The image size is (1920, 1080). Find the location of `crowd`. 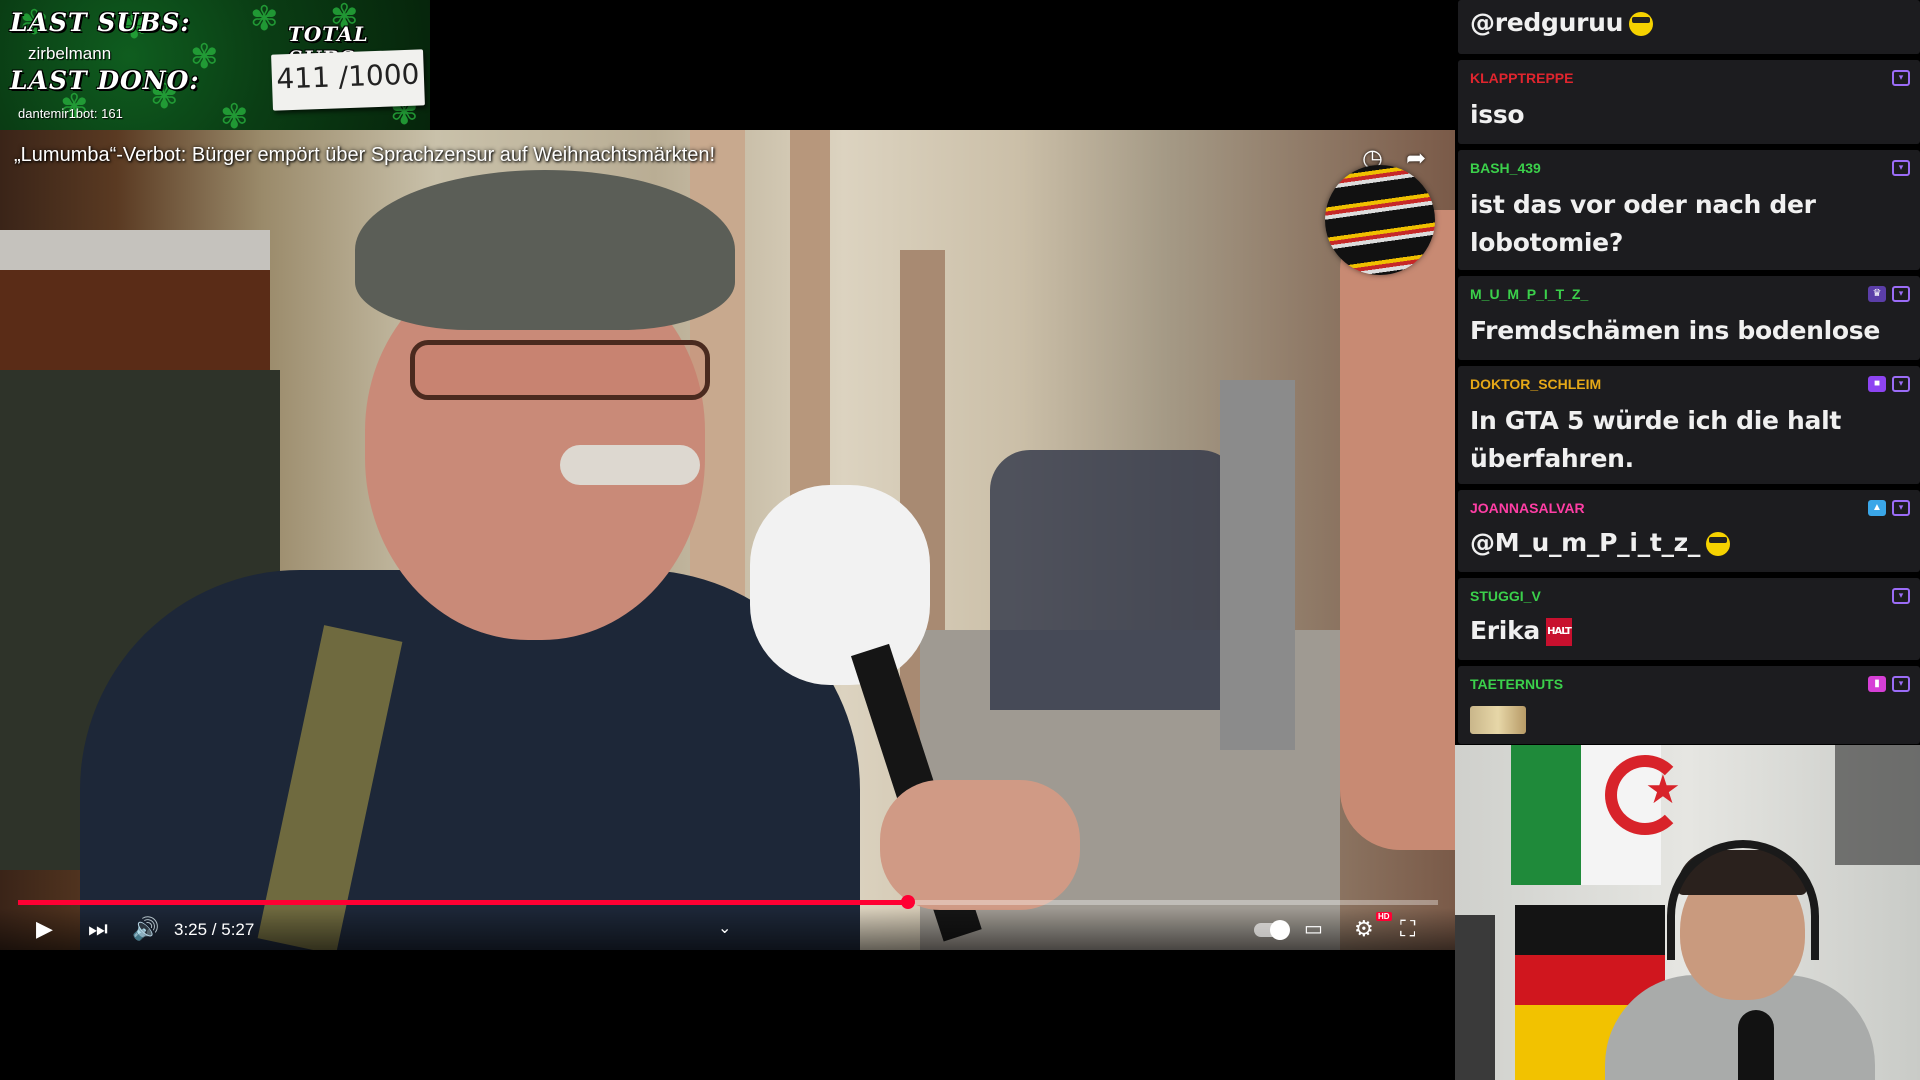

crowd is located at coordinates (1115, 580).